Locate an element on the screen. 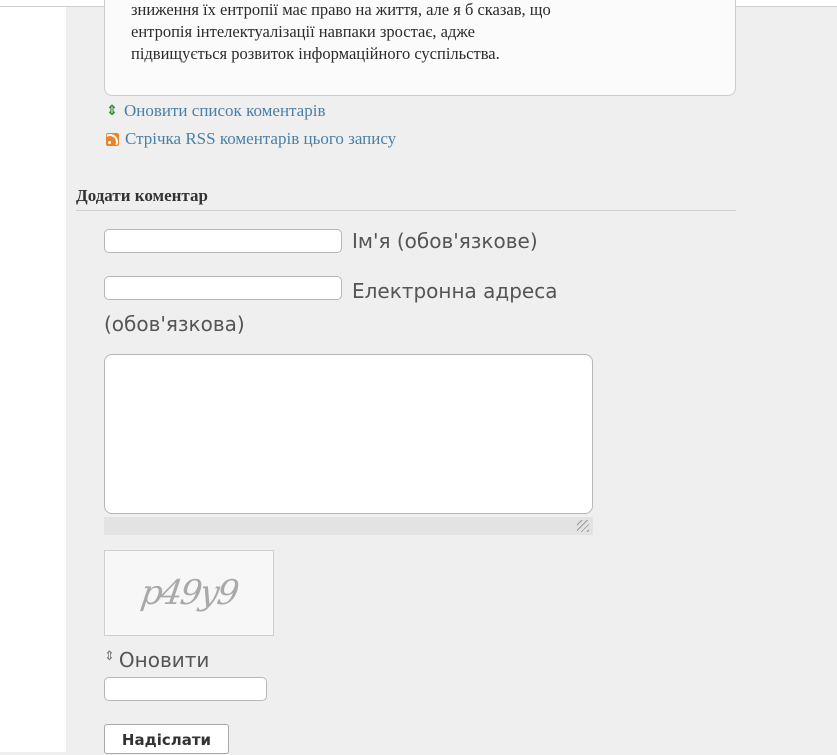 The image size is (837, 755). rss-feed-label: Стрічка RSS коментарів цього запису is located at coordinates (260, 139).